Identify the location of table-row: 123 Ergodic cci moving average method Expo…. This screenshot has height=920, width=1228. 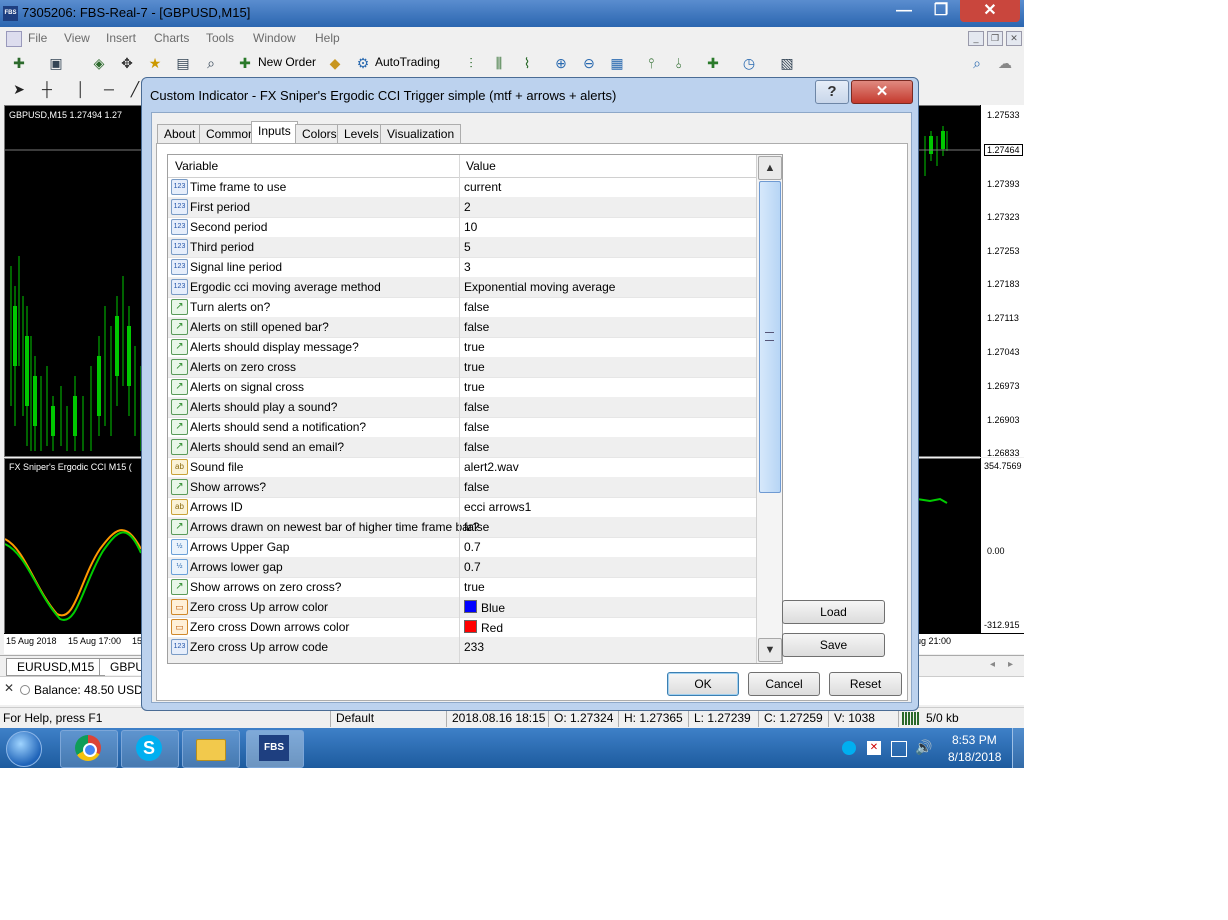
(462, 287).